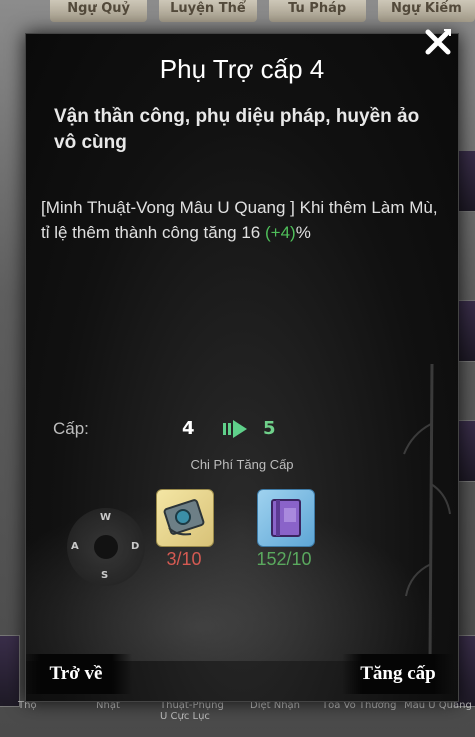 The height and width of the screenshot is (737, 475). What do you see at coordinates (75, 546) in the screenshot?
I see `joystick-label-a: A` at bounding box center [75, 546].